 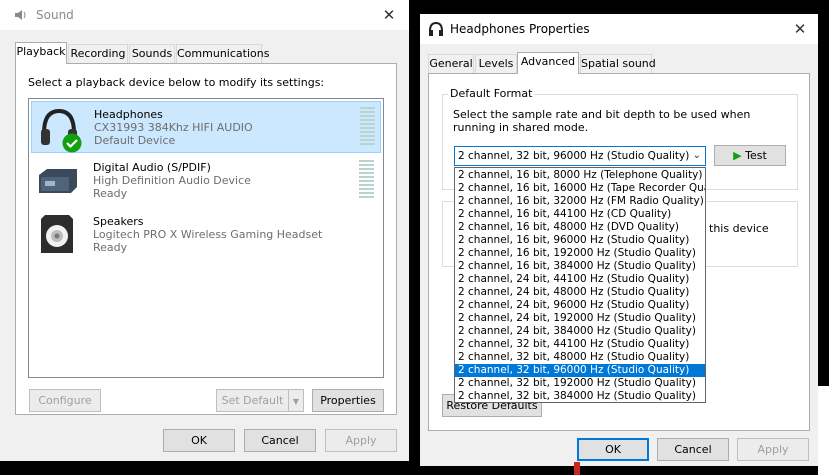 I want to click on tab-communications: Communications, so click(x=222, y=54).